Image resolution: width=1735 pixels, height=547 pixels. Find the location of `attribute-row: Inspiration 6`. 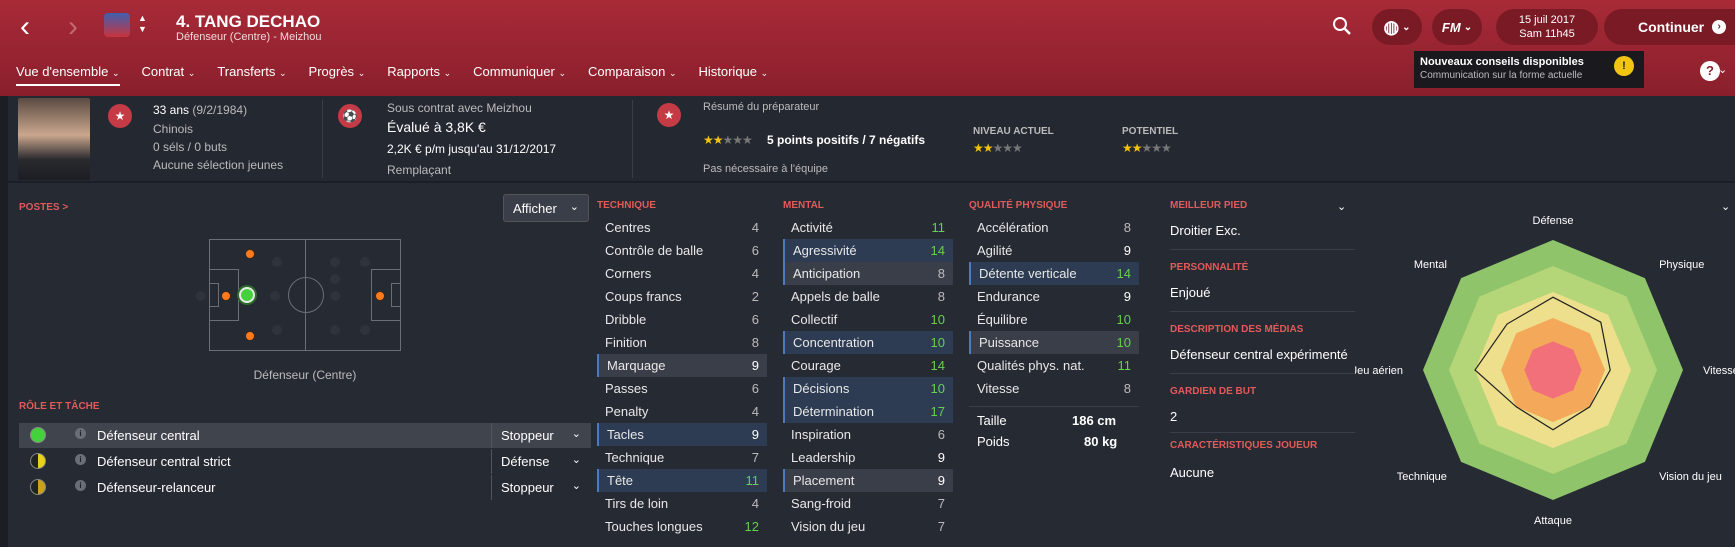

attribute-row: Inspiration 6 is located at coordinates (868, 434).